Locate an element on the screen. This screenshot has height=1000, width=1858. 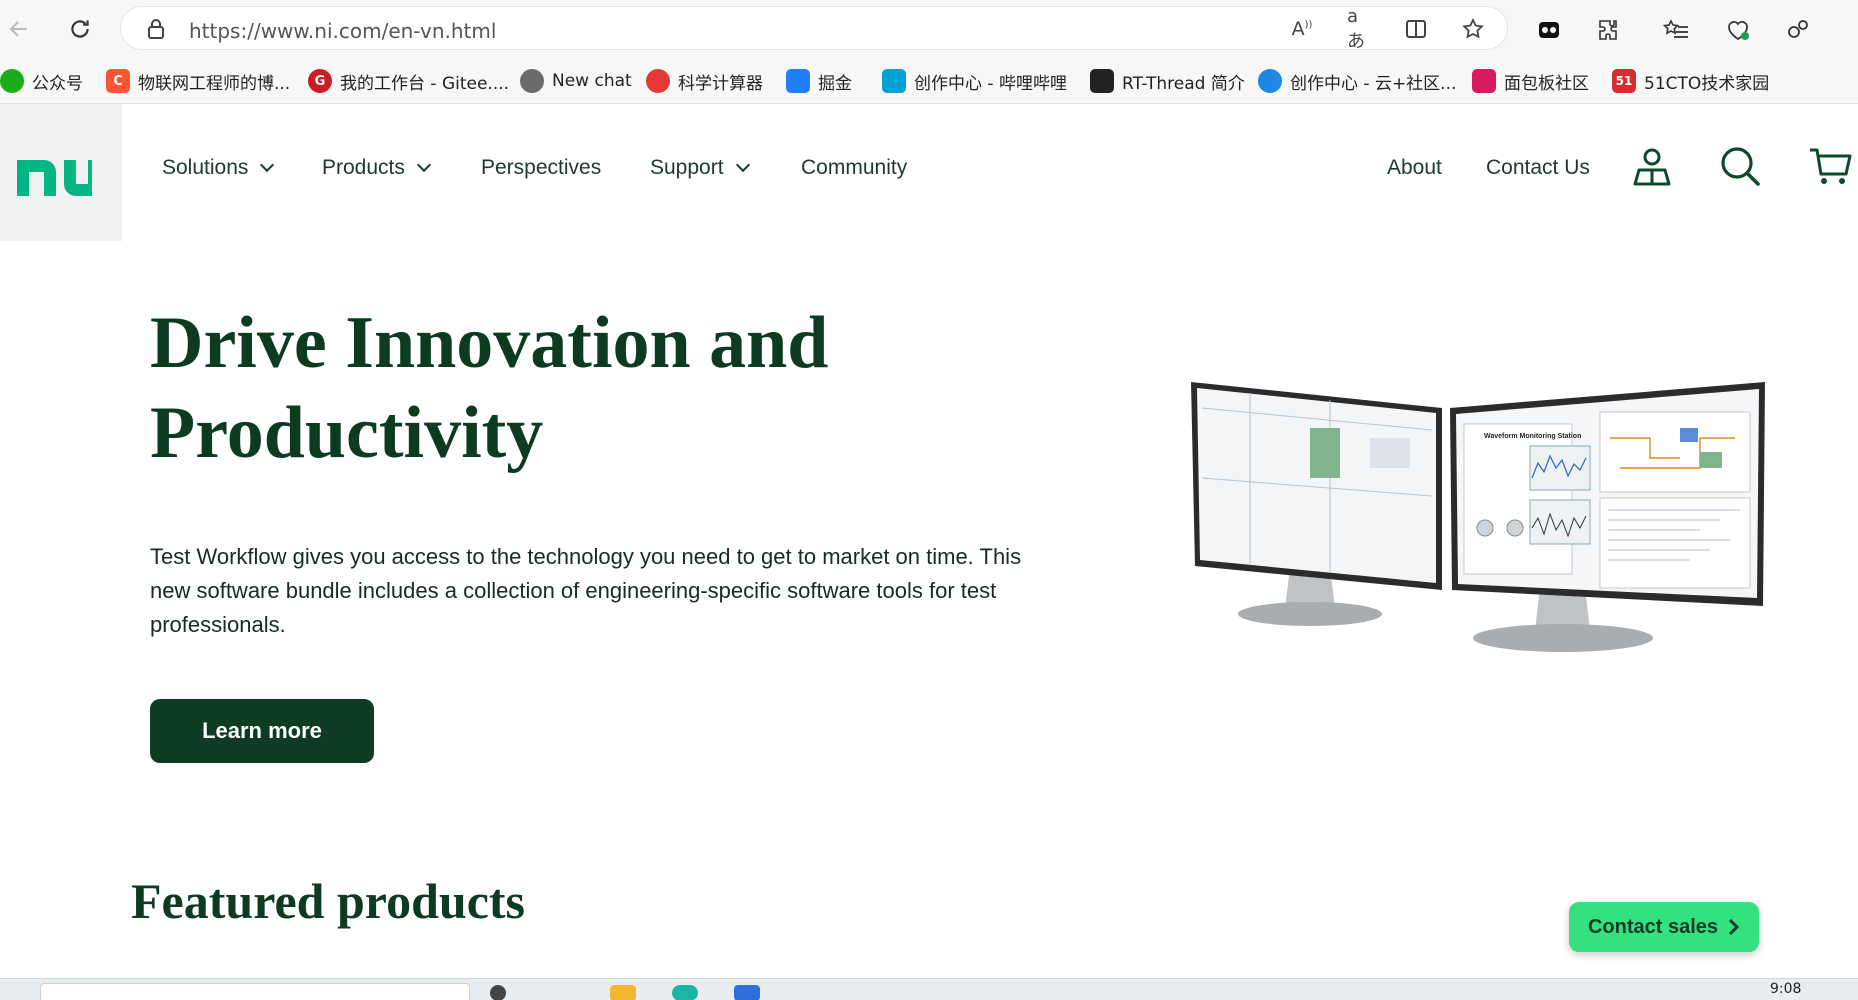
cloud-icon is located at coordinates (1270, 81).